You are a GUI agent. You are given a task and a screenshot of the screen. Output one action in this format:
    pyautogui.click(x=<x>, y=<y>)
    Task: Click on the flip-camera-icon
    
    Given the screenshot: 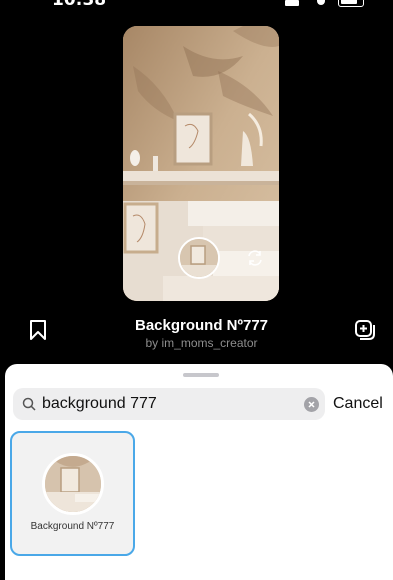 What is the action you would take?
    pyautogui.click(x=255, y=258)
    